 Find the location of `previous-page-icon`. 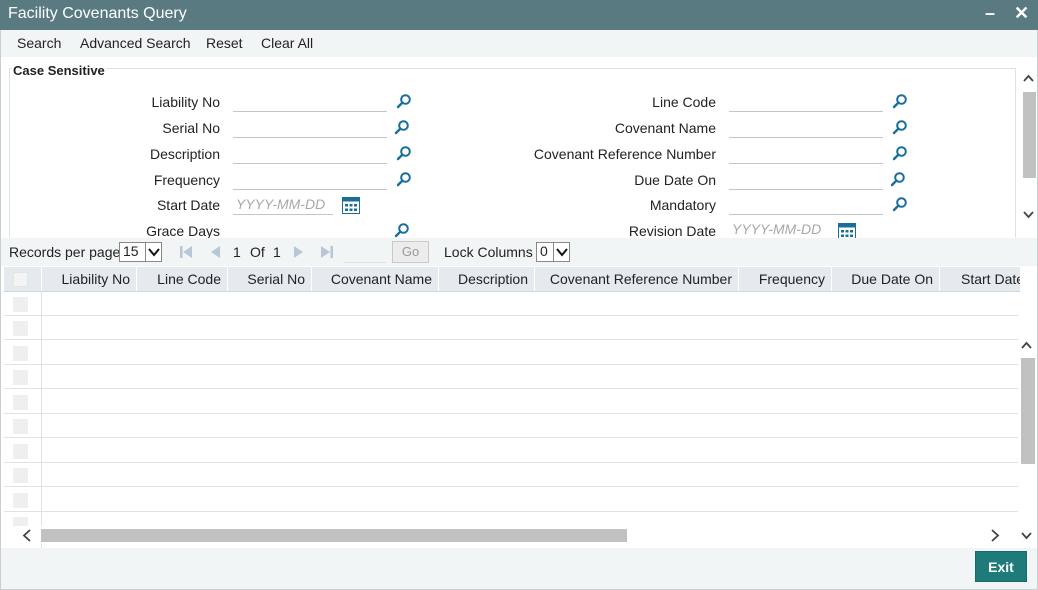

previous-page-icon is located at coordinates (215, 252).